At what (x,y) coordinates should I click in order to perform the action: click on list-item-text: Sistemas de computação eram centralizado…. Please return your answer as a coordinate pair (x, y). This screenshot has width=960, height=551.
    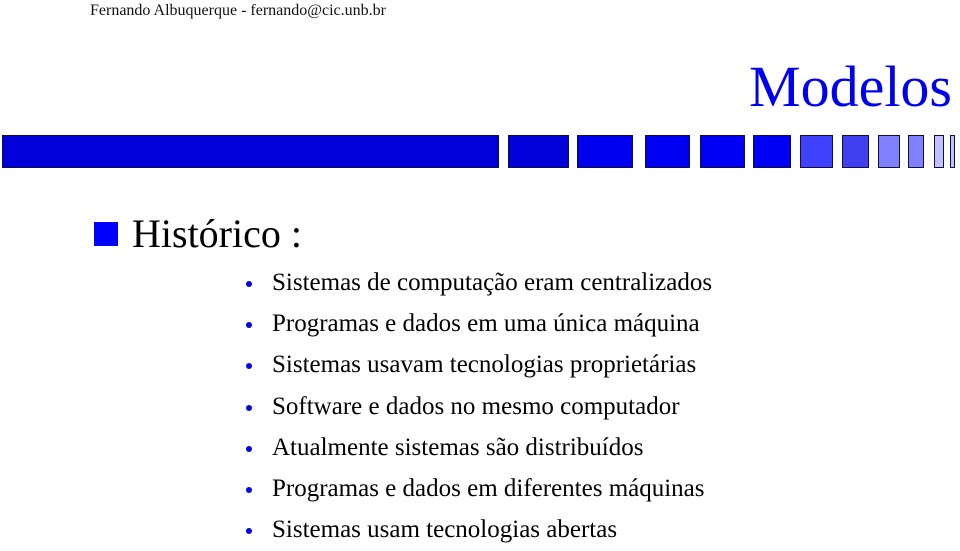
    Looking at the image, I should click on (492, 282).